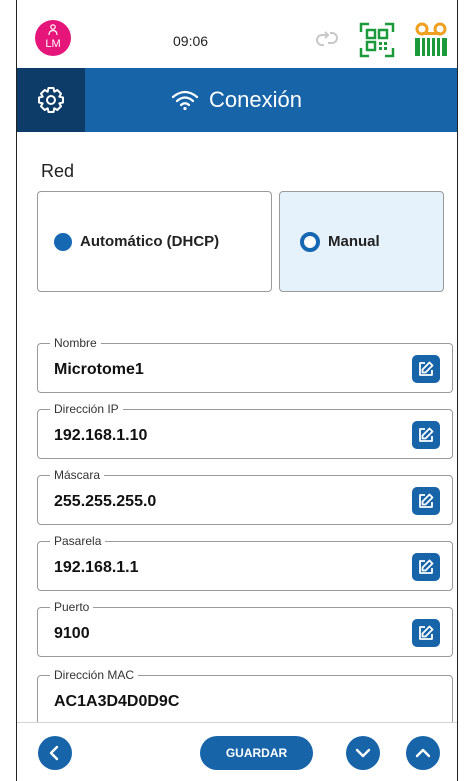 The width and height of the screenshot is (470, 781). Describe the element at coordinates (431, 40) in the screenshot. I see `tape-icon` at that location.